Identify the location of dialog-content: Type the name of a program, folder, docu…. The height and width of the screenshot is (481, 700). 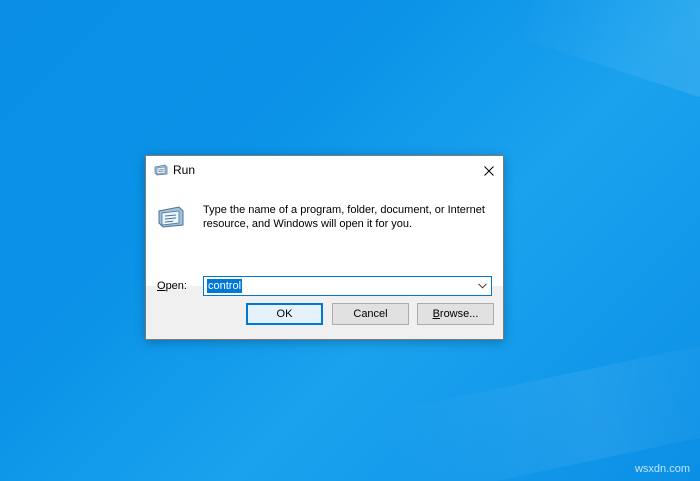
(324, 240).